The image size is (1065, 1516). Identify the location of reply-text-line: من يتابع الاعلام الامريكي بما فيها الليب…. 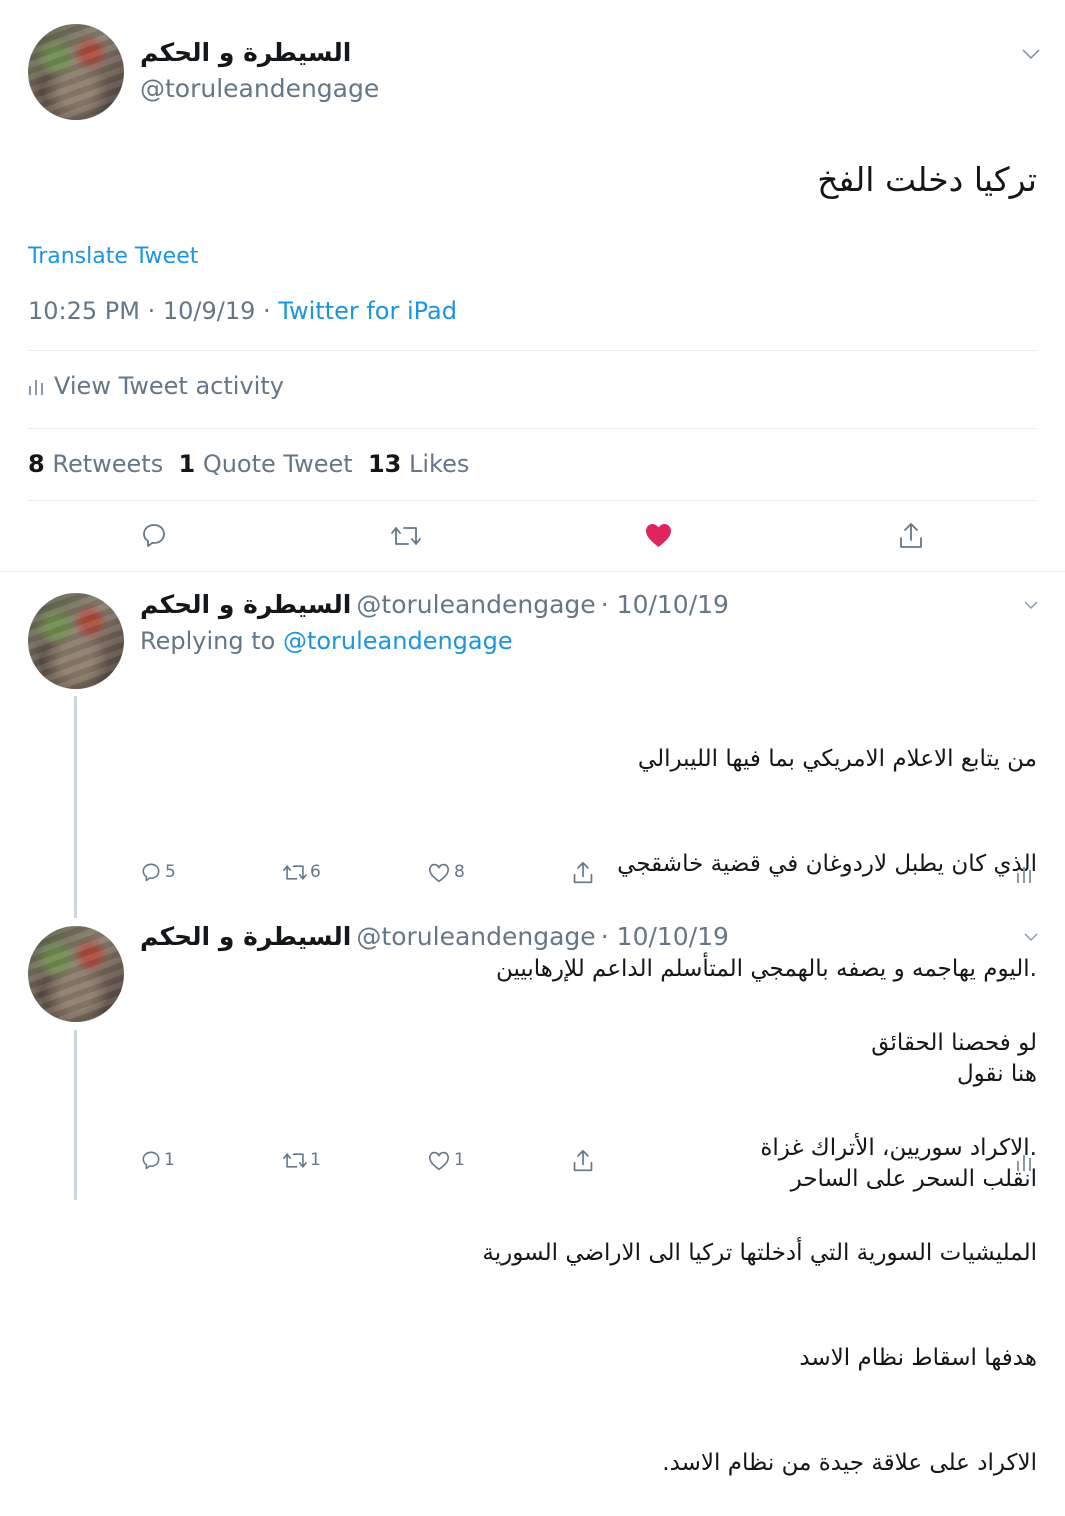
(837, 759).